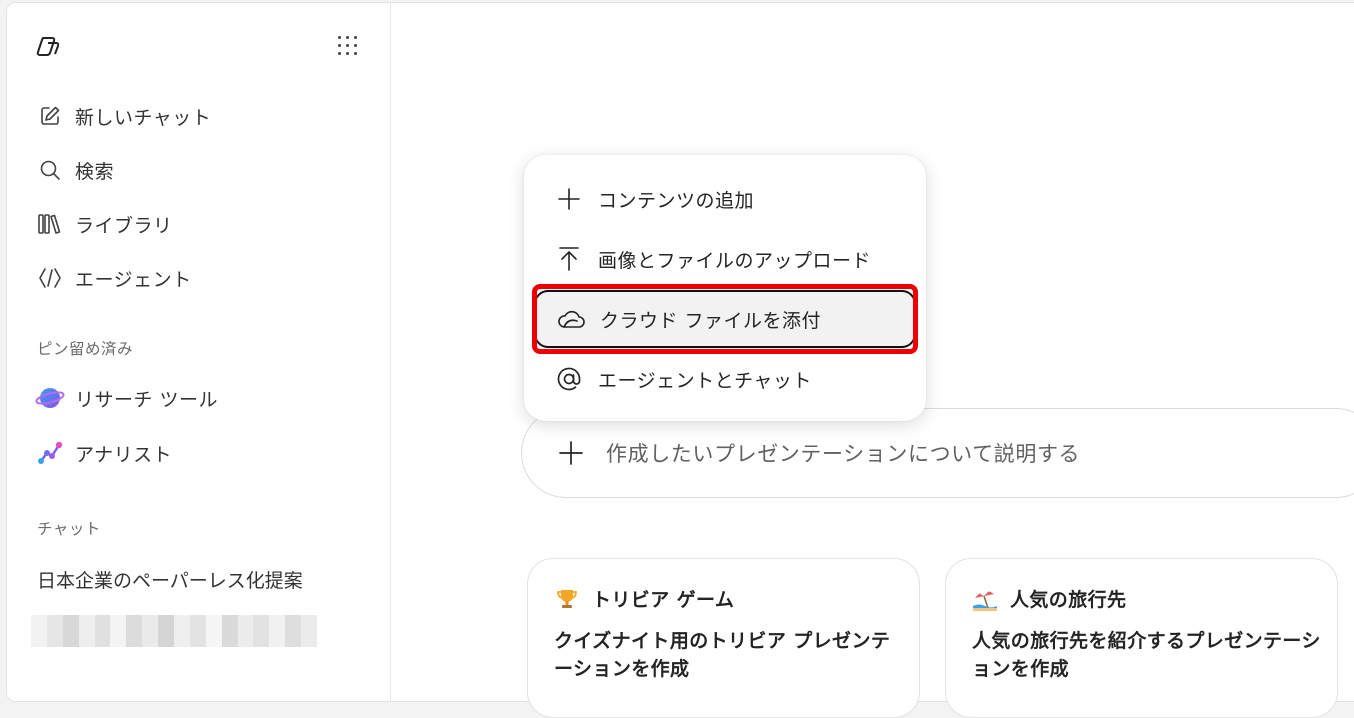 The image size is (1354, 718). What do you see at coordinates (197, 170) in the screenshot?
I see `nav-search: 検索` at bounding box center [197, 170].